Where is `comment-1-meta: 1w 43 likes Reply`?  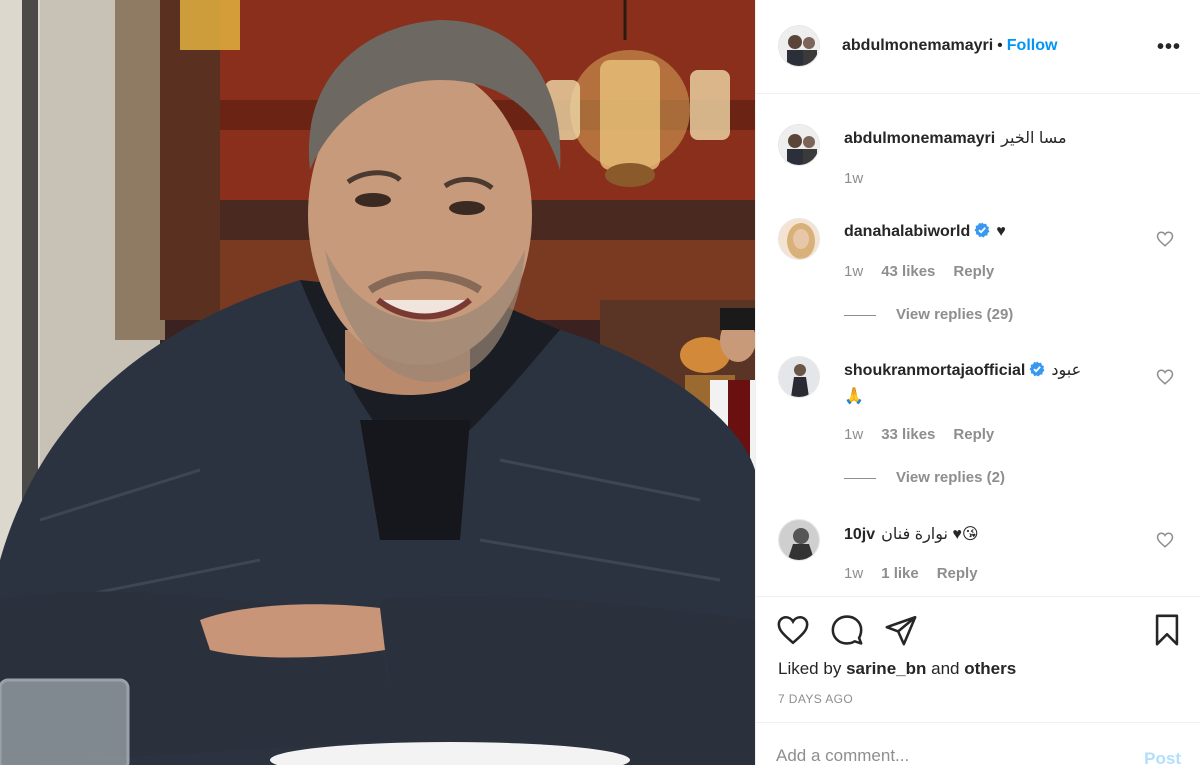 comment-1-meta: 1w 43 likes Reply is located at coordinates (928, 271).